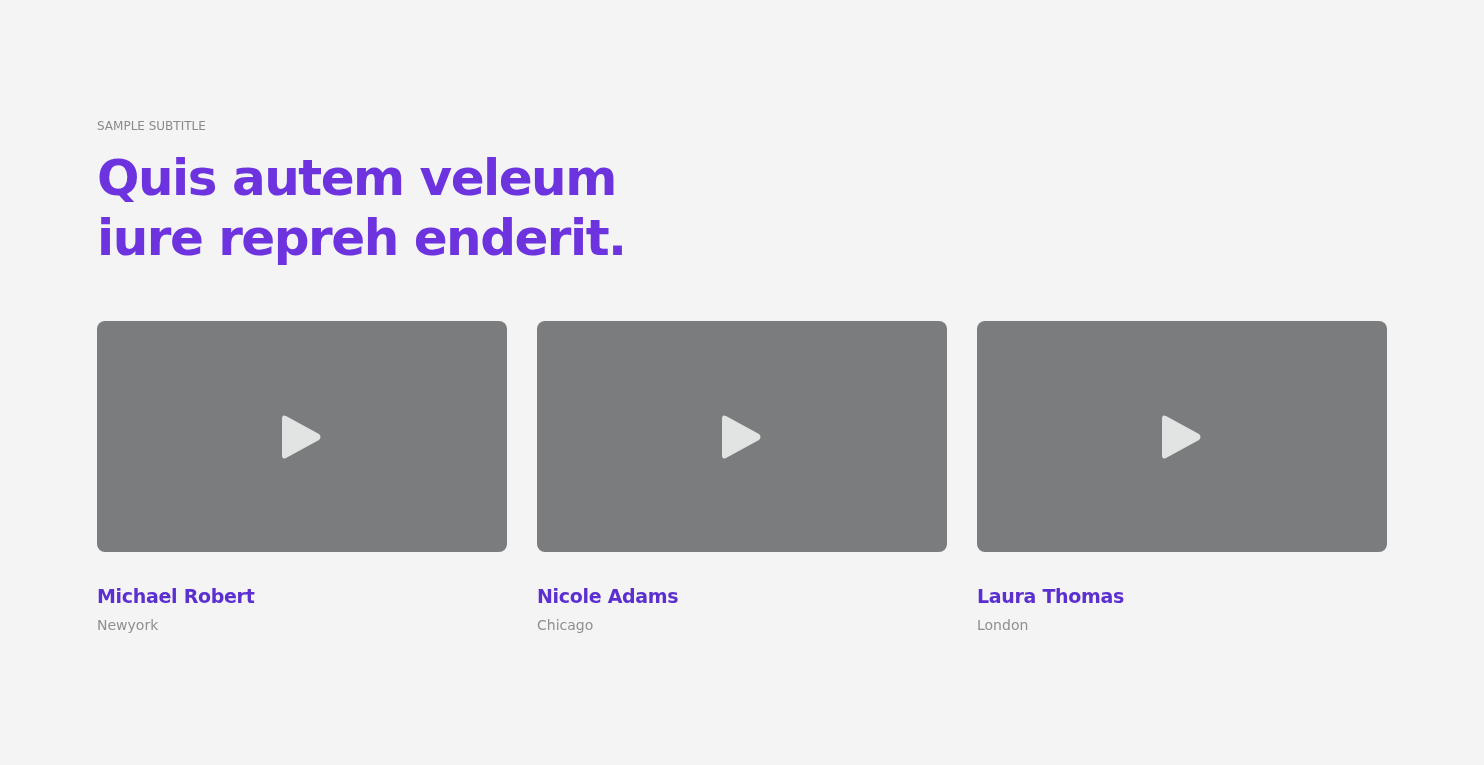 The width and height of the screenshot is (1484, 765). Describe the element at coordinates (152, 126) in the screenshot. I see `section-subtitle: SAMPLE SUBTITLE` at that location.